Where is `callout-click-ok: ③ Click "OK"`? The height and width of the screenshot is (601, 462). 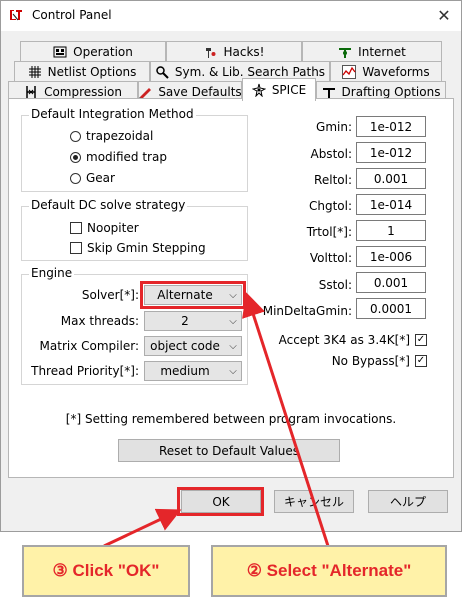
callout-click-ok: ③ Click "OK" is located at coordinates (106, 571).